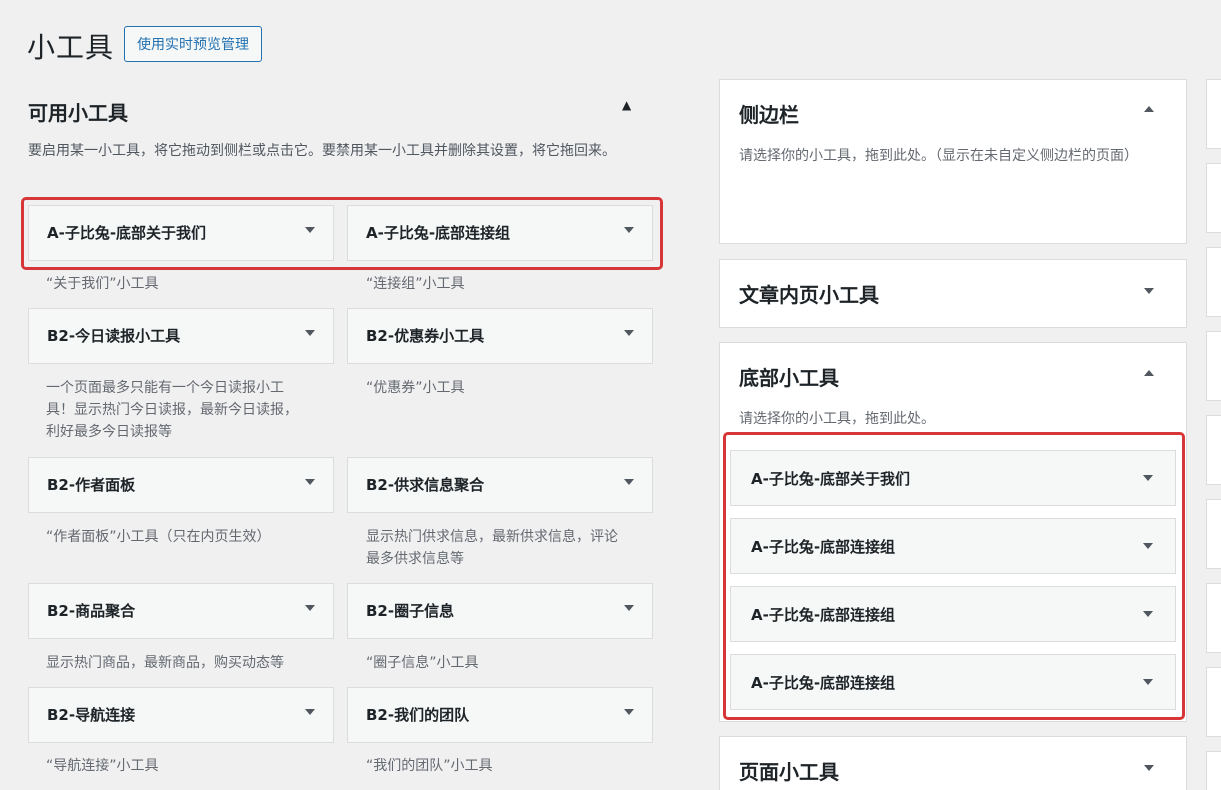 The width and height of the screenshot is (1221, 790). Describe the element at coordinates (425, 336) in the screenshot. I see `widget-title: B2-优惠券小工具` at that location.